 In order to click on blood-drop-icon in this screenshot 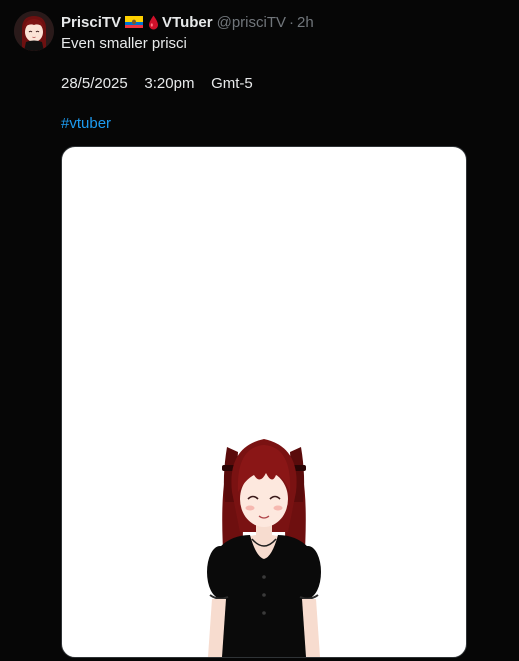, I will do `click(154, 22)`.